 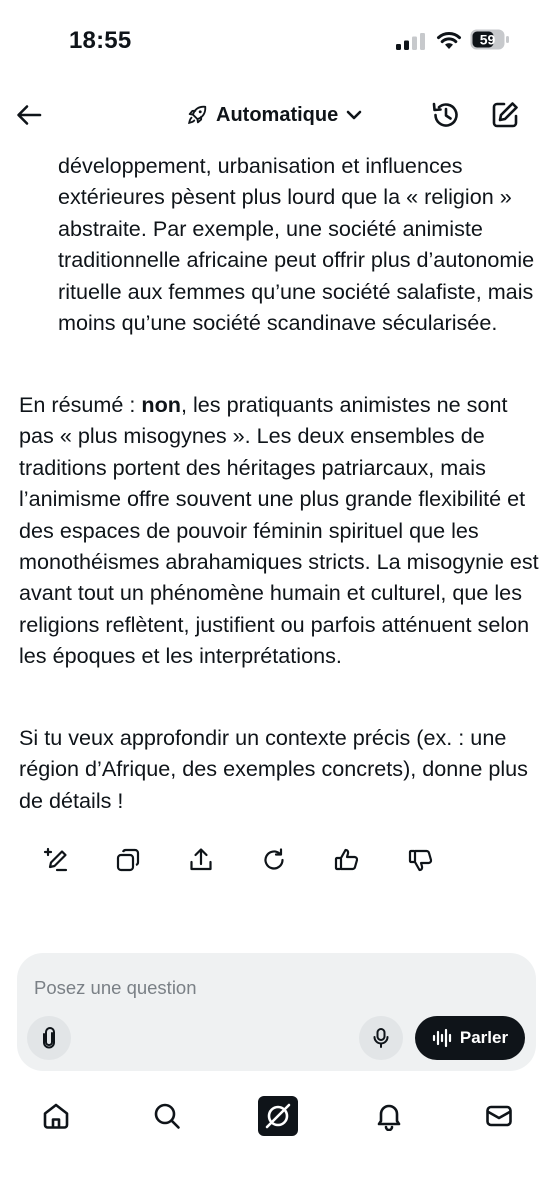 I want to click on cellular-signal-icon, so click(x=410, y=41).